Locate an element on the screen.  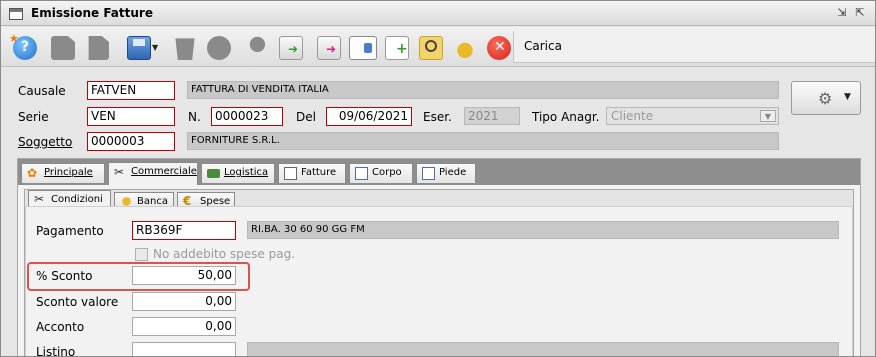
coins-icon is located at coordinates (465, 48).